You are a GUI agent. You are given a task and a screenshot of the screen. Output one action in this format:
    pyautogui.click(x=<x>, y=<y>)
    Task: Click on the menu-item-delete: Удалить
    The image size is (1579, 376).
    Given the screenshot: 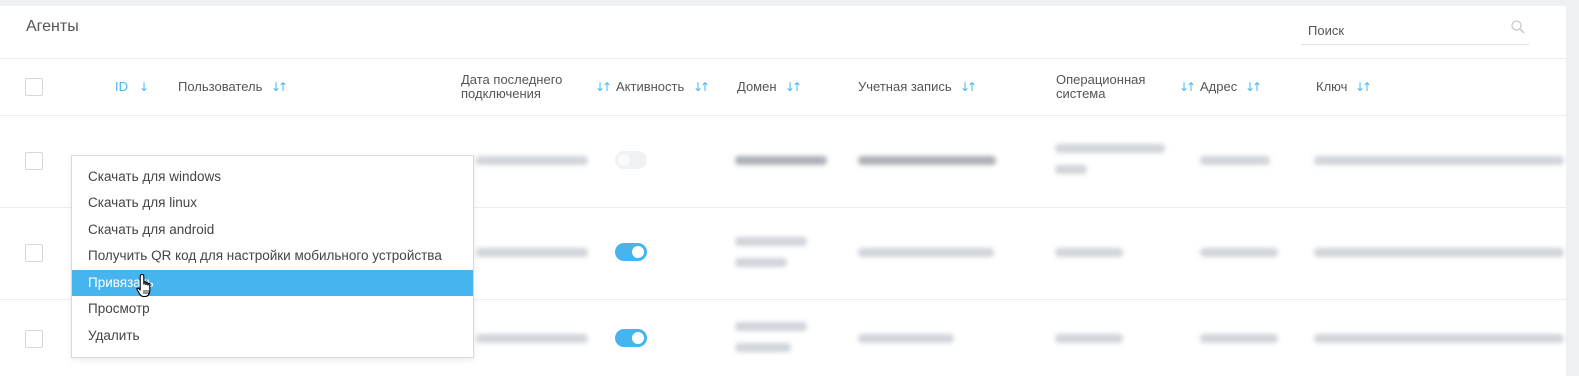 What is the action you would take?
    pyautogui.click(x=272, y=336)
    